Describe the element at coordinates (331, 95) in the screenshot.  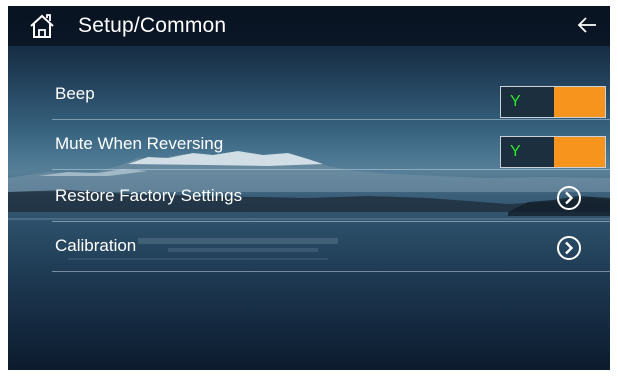
I see `setting-row-beep: Beep Y` at that location.